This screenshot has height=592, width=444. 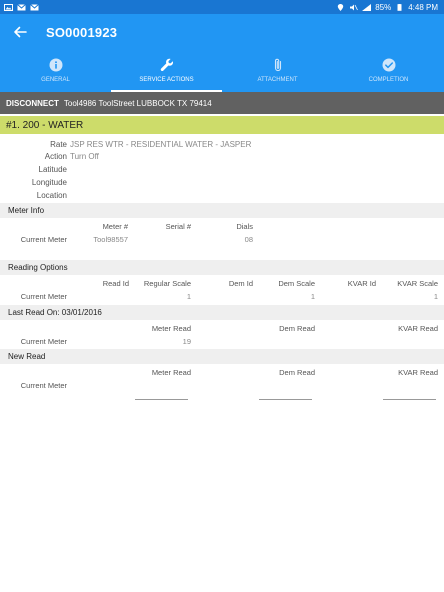 I want to click on last-kvar-read-header: KVAR Read, so click(x=418, y=328).